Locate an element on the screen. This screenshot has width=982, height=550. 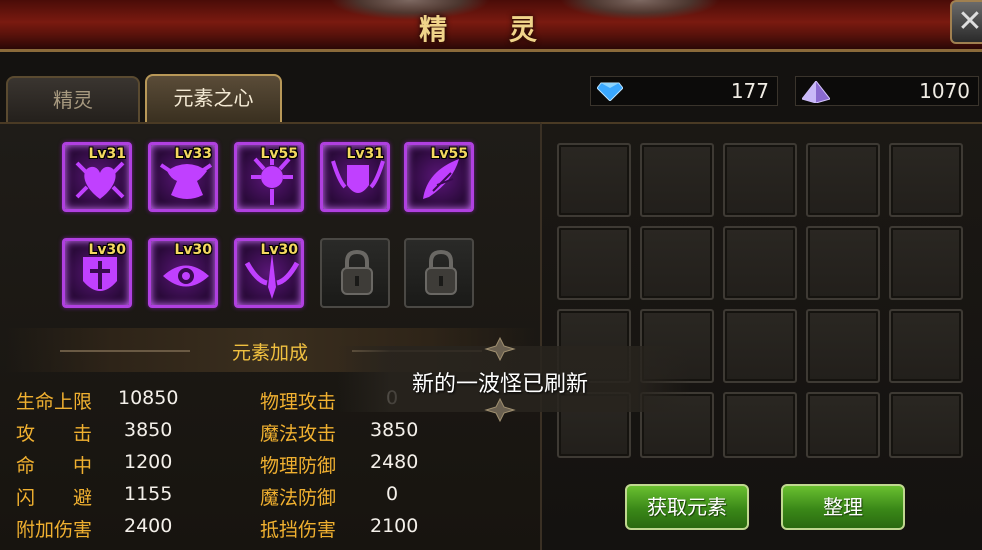
sort-button: 整理 is located at coordinates (843, 507).